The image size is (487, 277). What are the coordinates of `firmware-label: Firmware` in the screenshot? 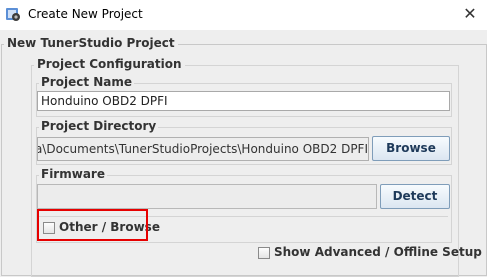 It's located at (73, 174).